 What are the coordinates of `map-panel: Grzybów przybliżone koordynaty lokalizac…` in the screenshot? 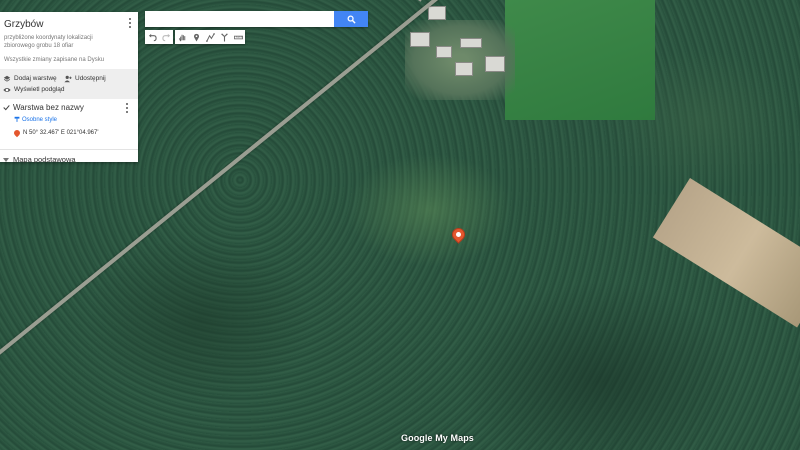 It's located at (69, 88).